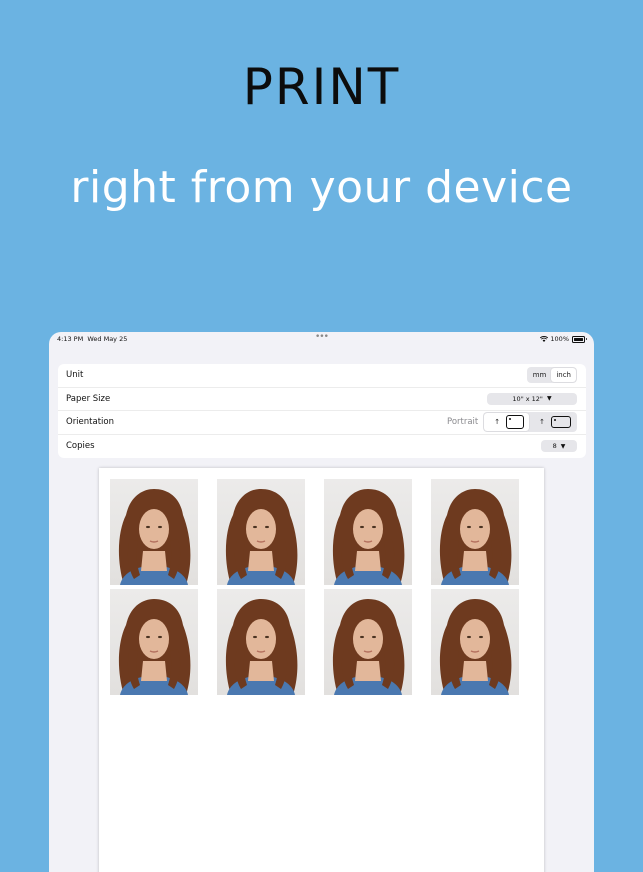 The image size is (643, 872). What do you see at coordinates (70, 339) in the screenshot?
I see `status-time-text: 4:13 PM` at bounding box center [70, 339].